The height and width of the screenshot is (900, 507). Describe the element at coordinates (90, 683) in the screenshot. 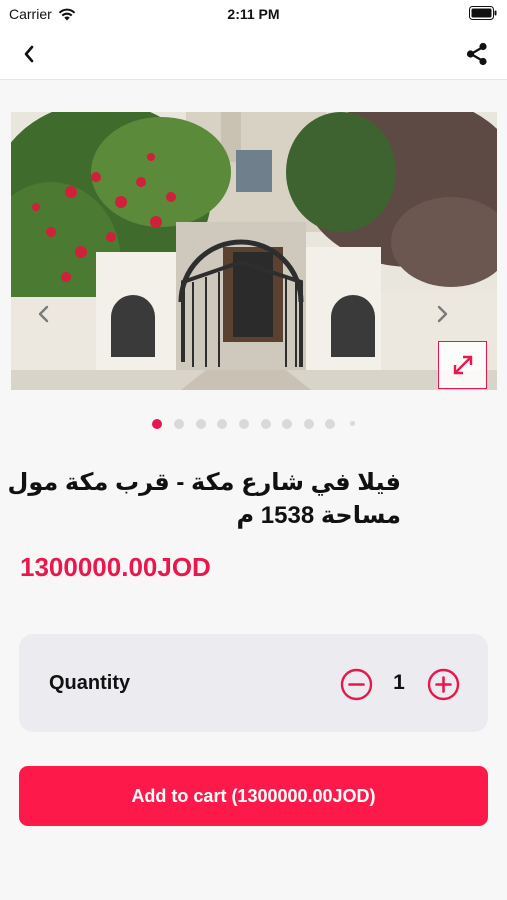

I see `quantity-label: Quantity` at that location.